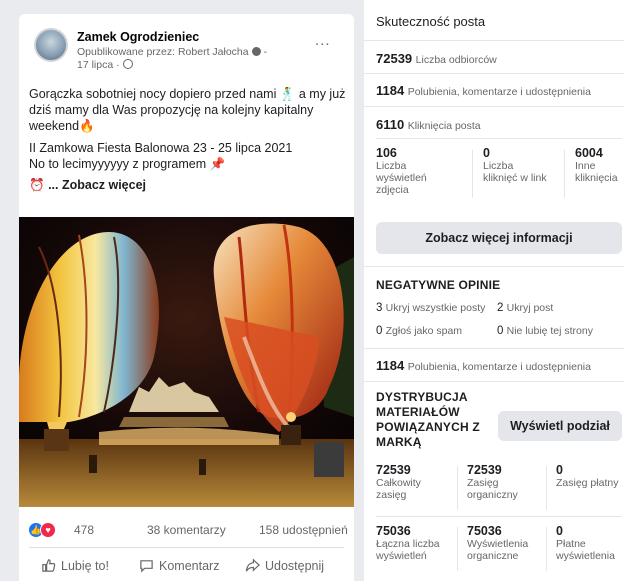 The height and width of the screenshot is (581, 624). I want to click on paid-reach-metric: 0 Zasięg płatny, so click(589, 476).